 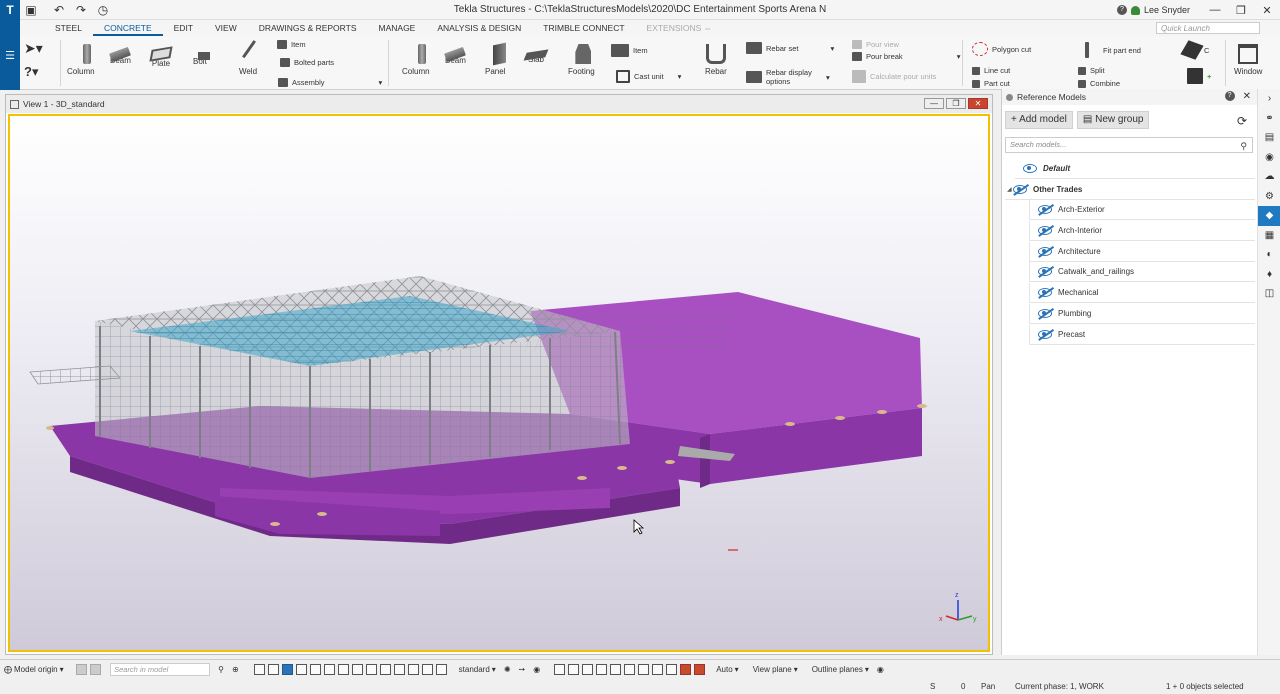 What do you see at coordinates (1113, 120) in the screenshot?
I see `new-group-button: ▤ New group` at bounding box center [1113, 120].